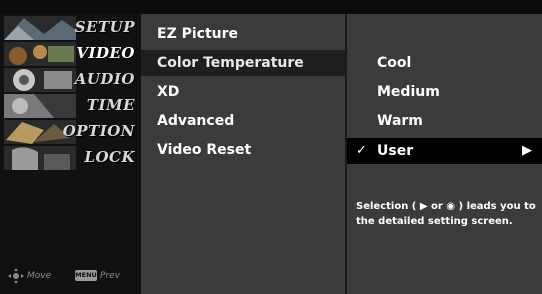 This screenshot has width=542, height=294. What do you see at coordinates (243, 150) in the screenshot?
I see `submenu-item-video-reset: Video Reset` at bounding box center [243, 150].